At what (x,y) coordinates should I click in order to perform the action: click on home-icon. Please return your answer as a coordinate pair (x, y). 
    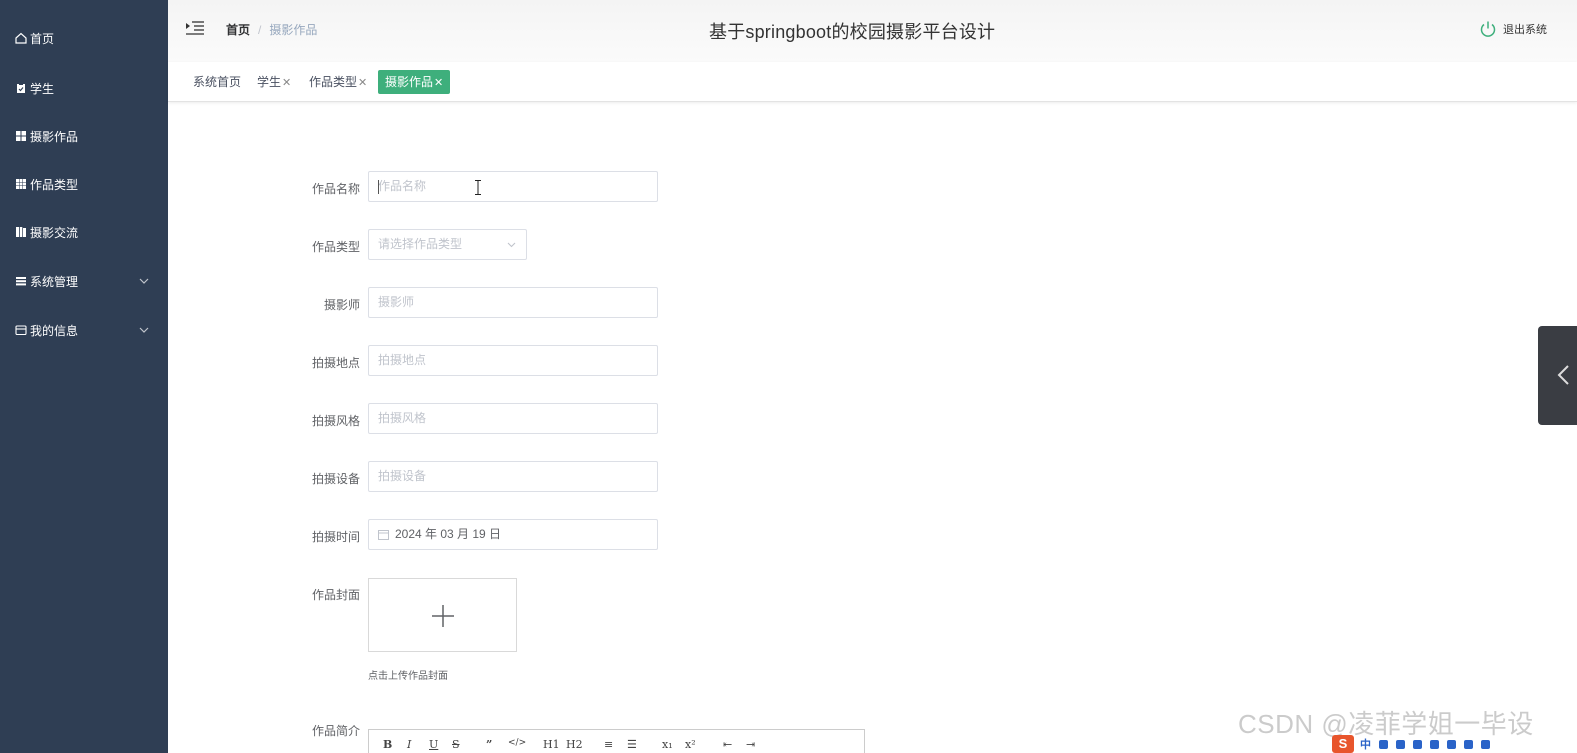
    Looking at the image, I should click on (20, 38).